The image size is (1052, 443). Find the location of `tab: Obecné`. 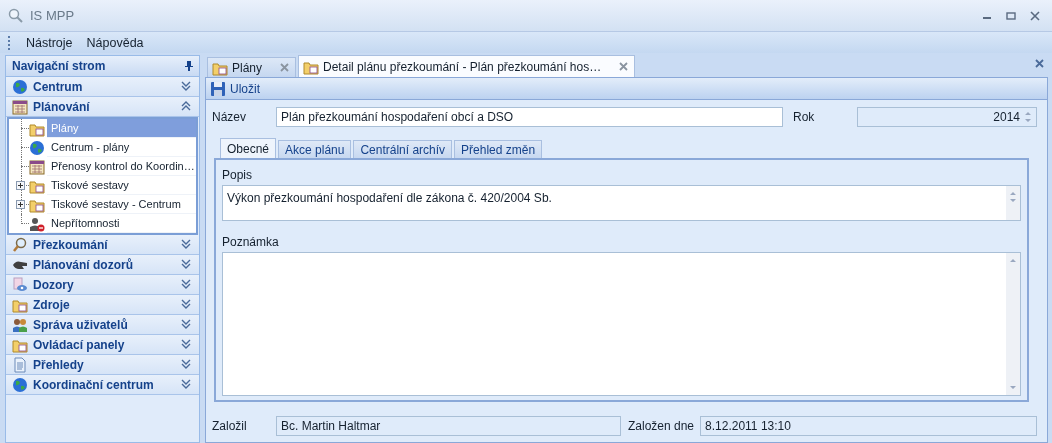

tab: Obecné is located at coordinates (248, 148).